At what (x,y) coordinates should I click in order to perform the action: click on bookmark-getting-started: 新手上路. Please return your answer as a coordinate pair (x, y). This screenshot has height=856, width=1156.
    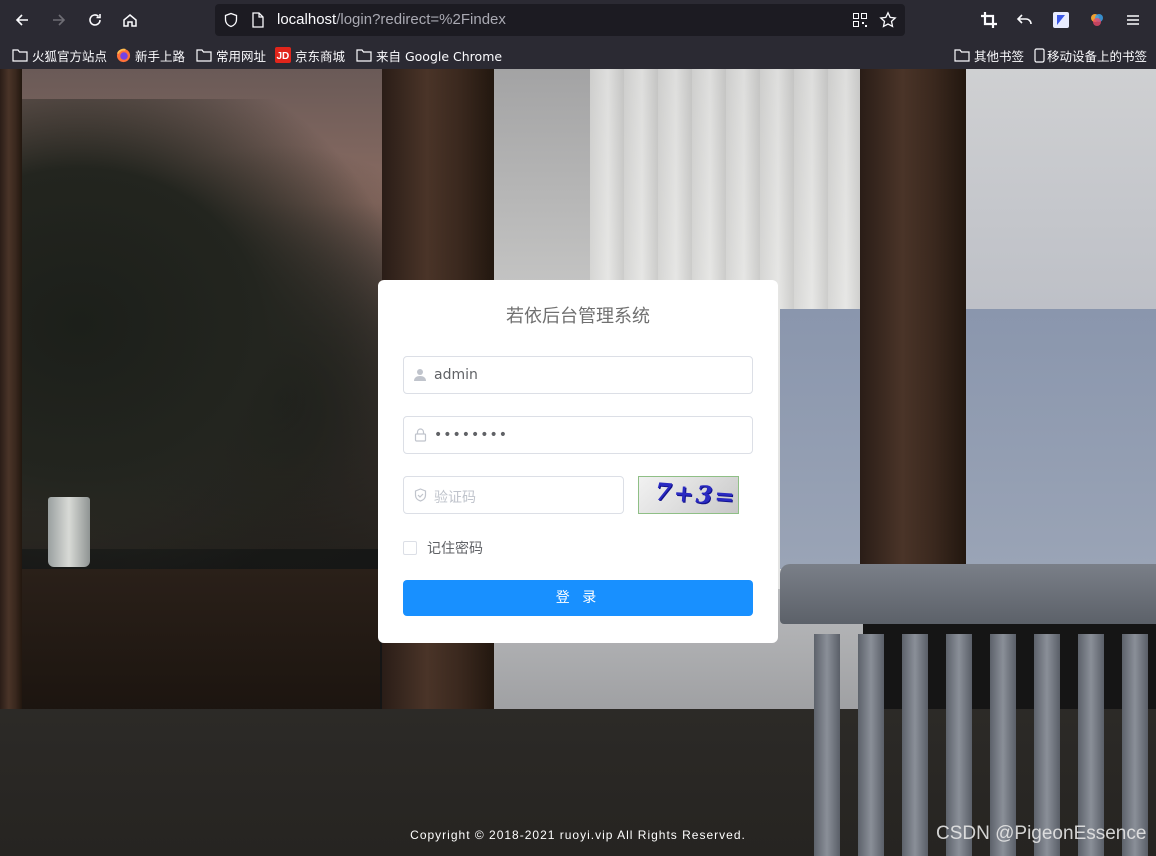
    Looking at the image, I should click on (150, 55).